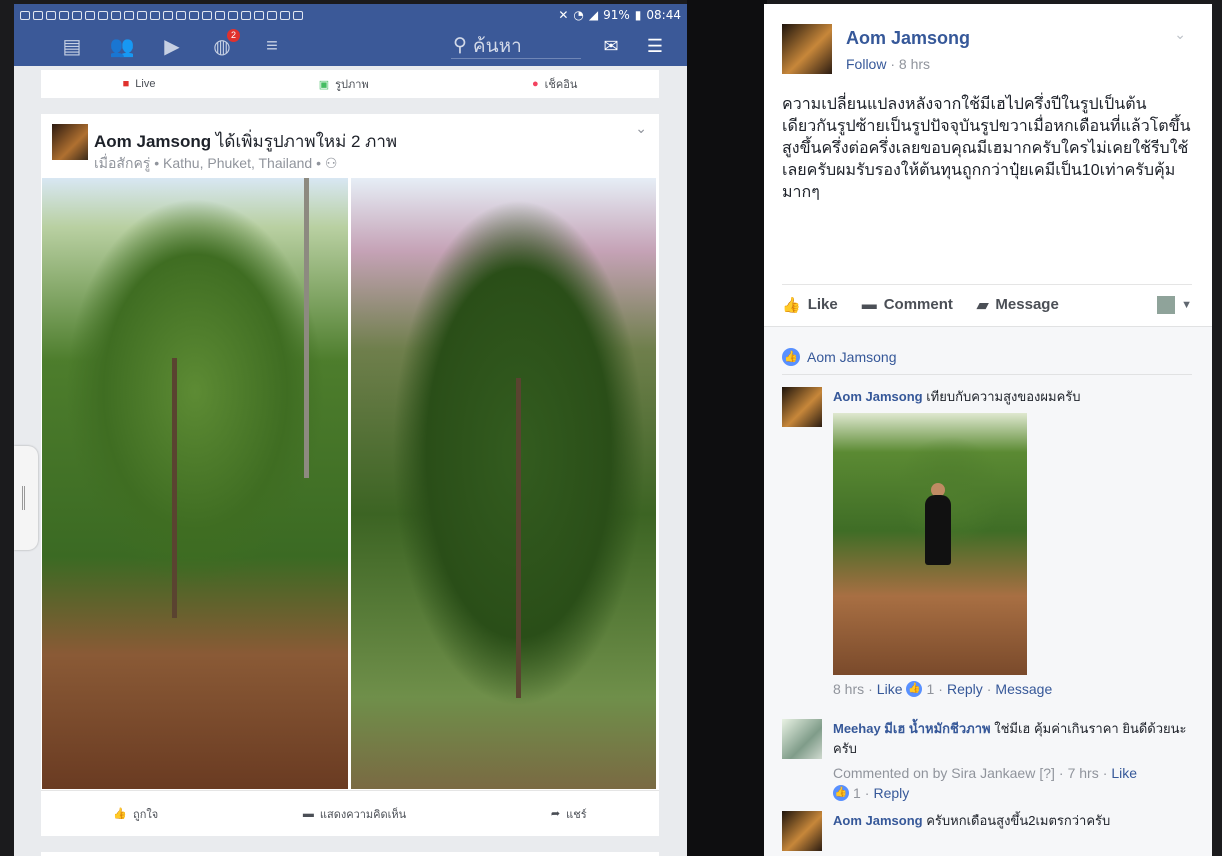  I want to click on post-actions: 👍 ถูกใจ ▬ แสดงความคิดเห็น ➦ แชร์, so click(350, 813).